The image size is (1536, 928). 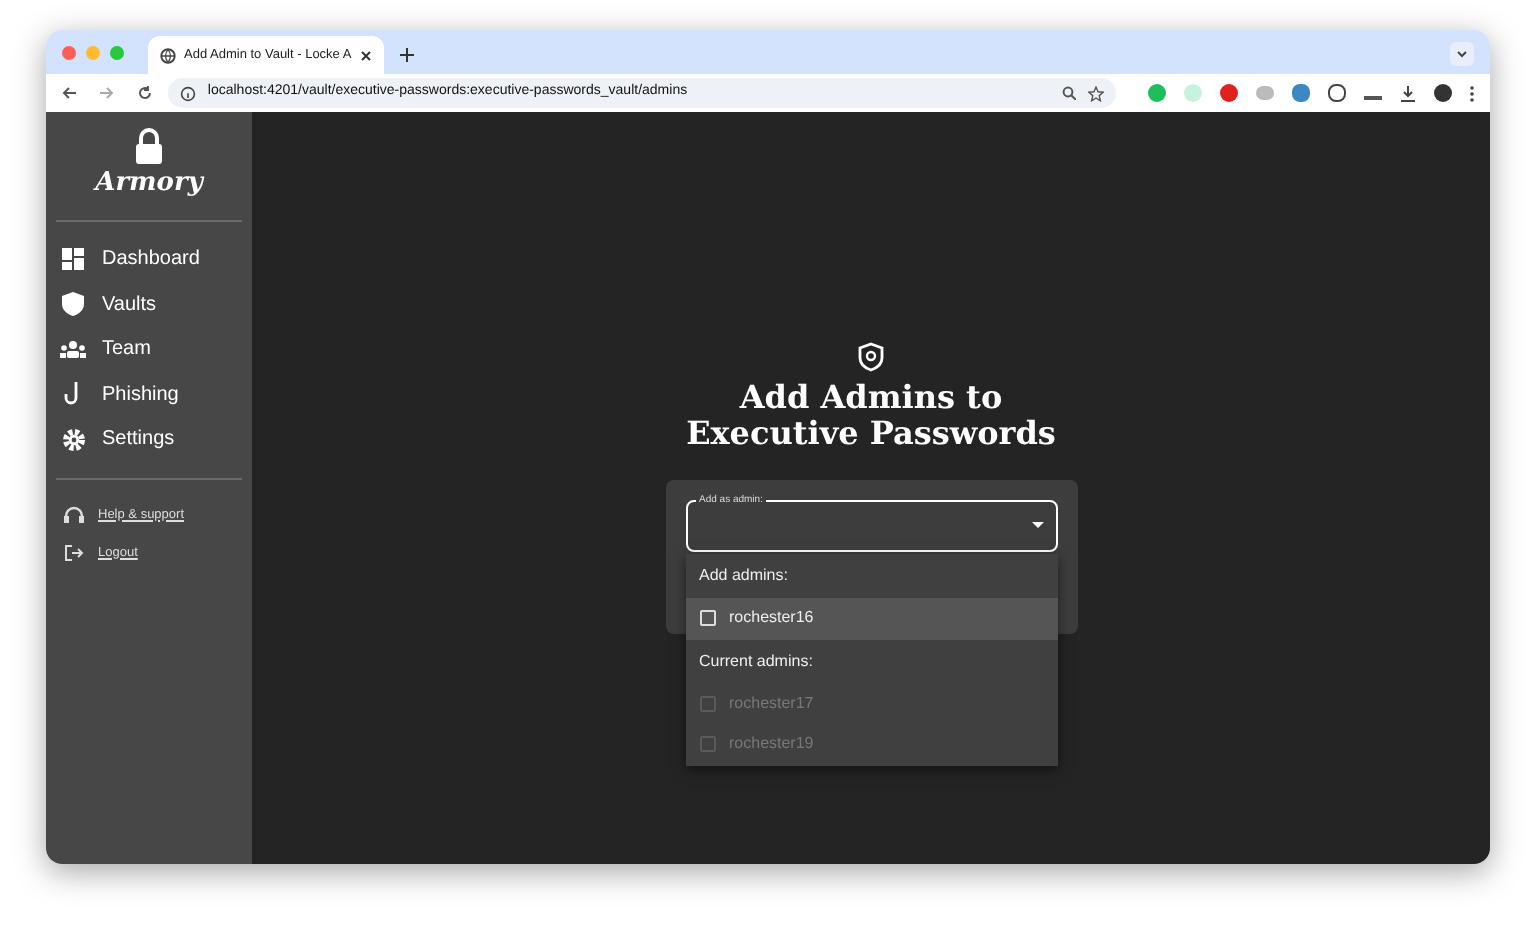 What do you see at coordinates (149, 394) in the screenshot?
I see `nav-item: Phishing` at bounding box center [149, 394].